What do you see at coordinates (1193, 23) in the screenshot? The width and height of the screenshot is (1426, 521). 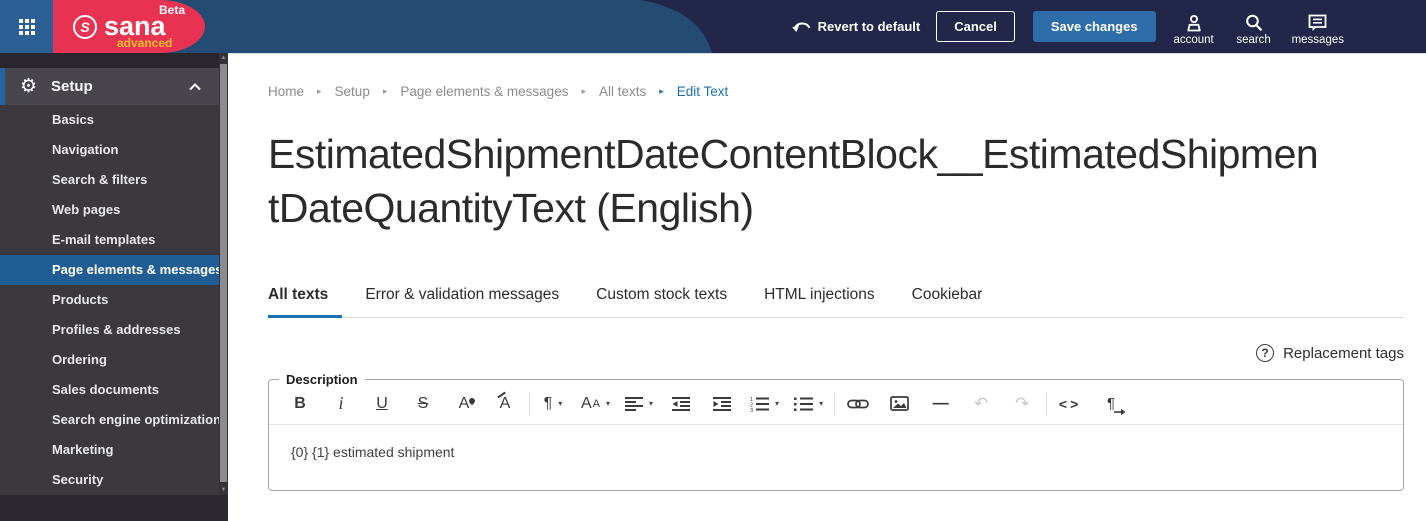 I see `account-icon` at bounding box center [1193, 23].